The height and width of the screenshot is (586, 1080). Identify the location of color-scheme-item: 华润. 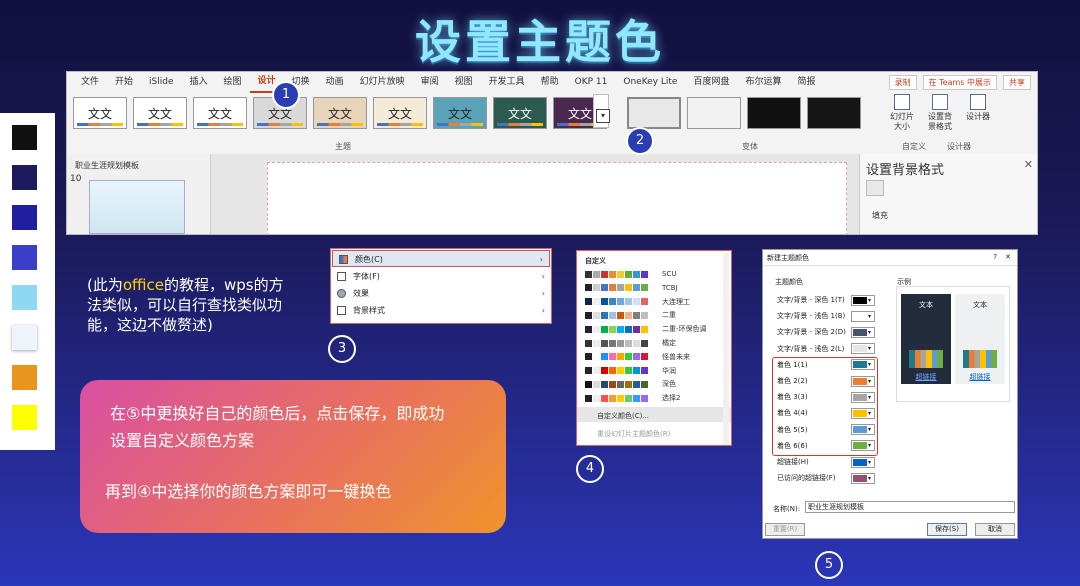
(630, 371).